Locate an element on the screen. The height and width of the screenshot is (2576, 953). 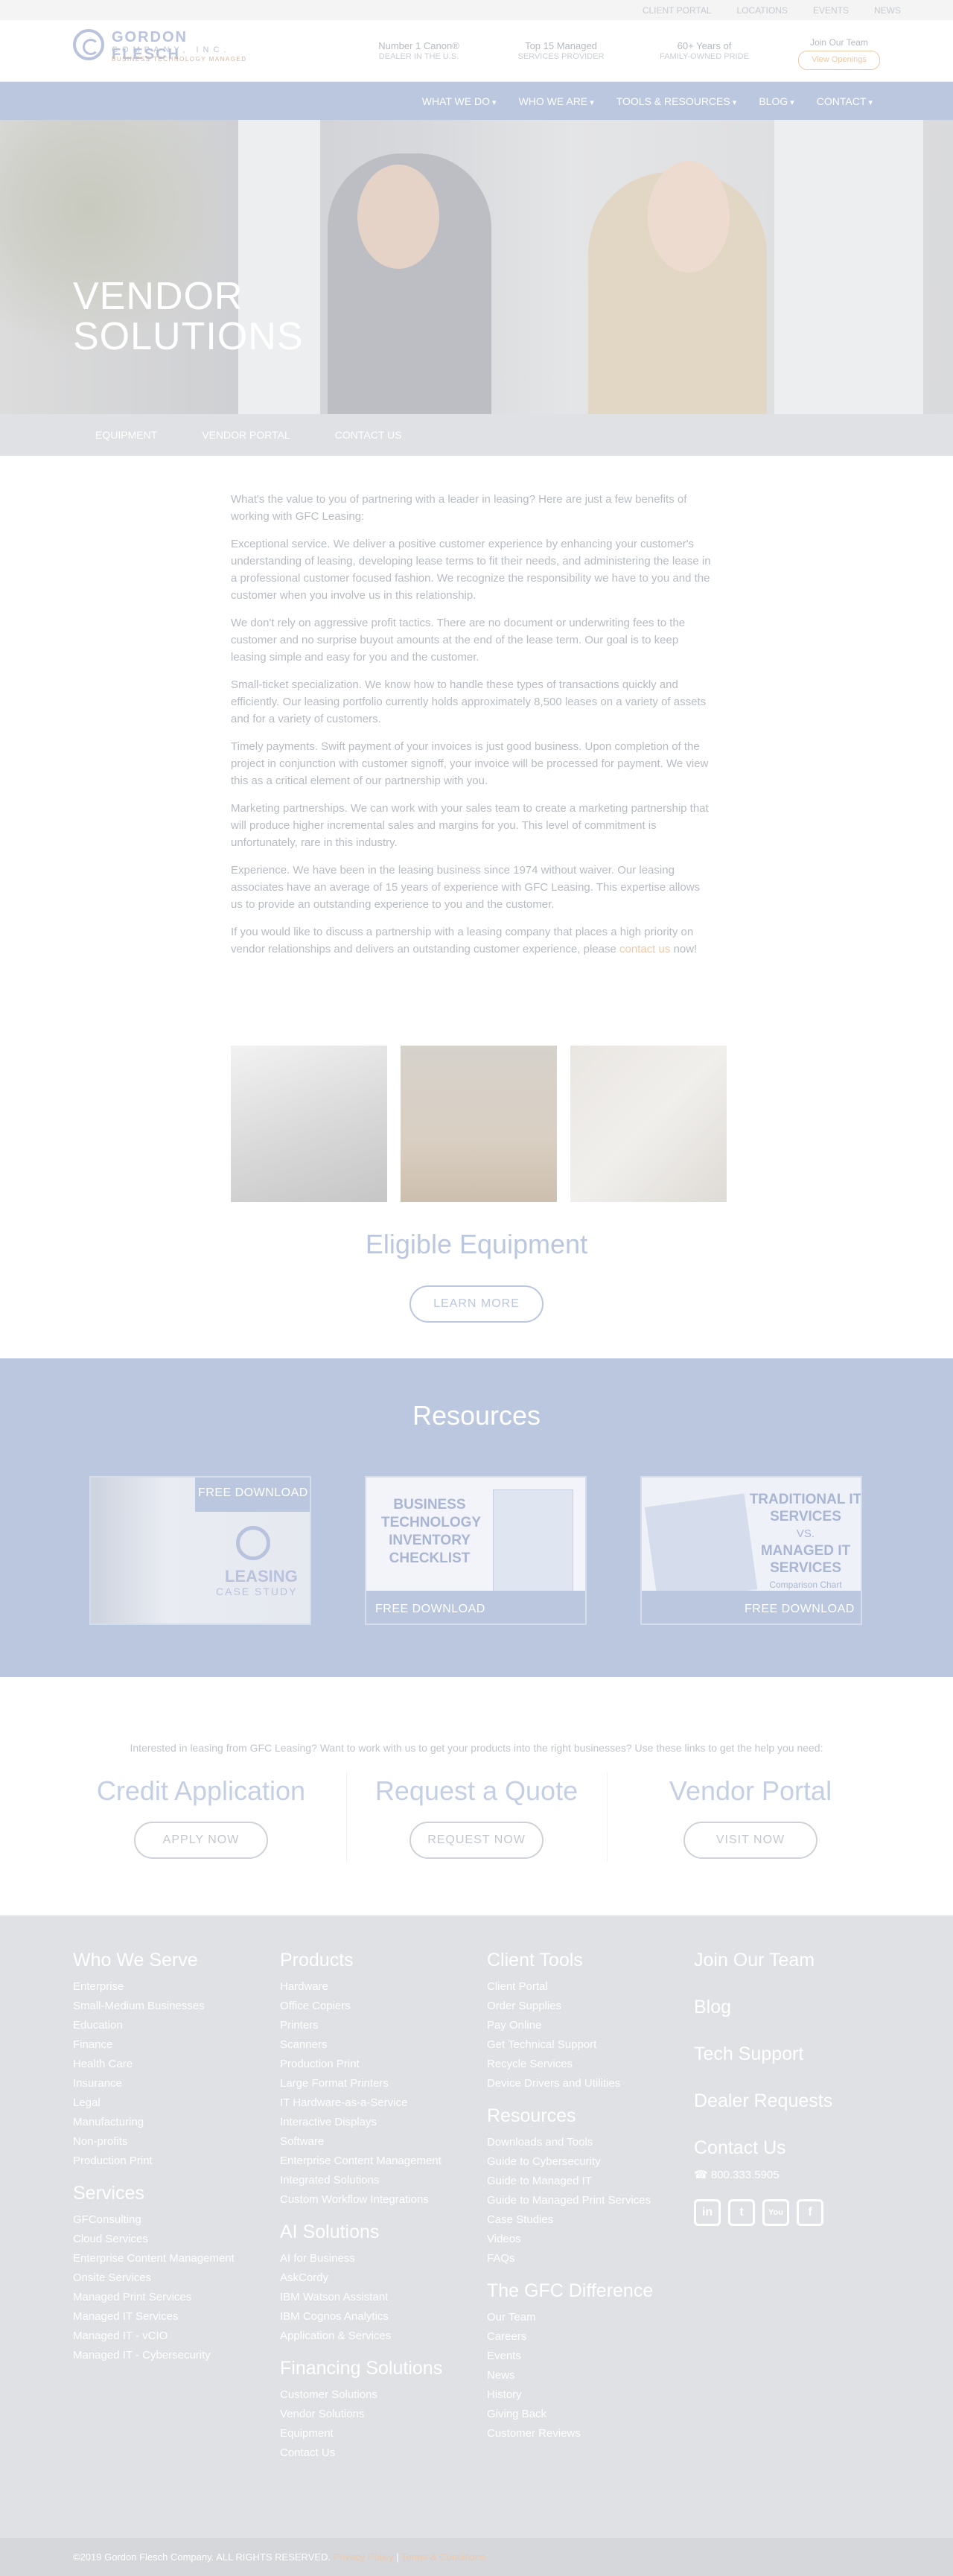
learn-more-button: LEARN MORE is located at coordinates (476, 1304).